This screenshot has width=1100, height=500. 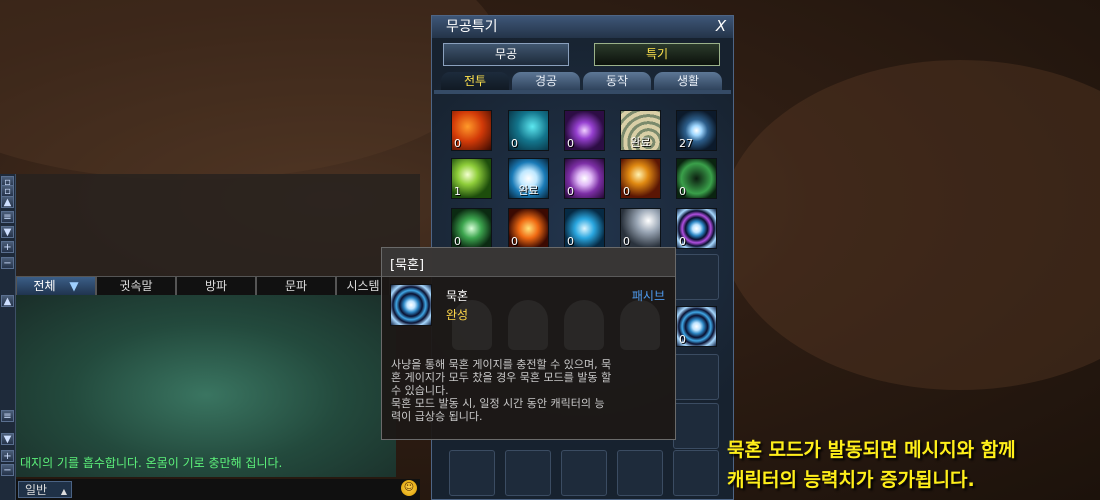 I want to click on chat-input-bar, so click(x=218, y=489).